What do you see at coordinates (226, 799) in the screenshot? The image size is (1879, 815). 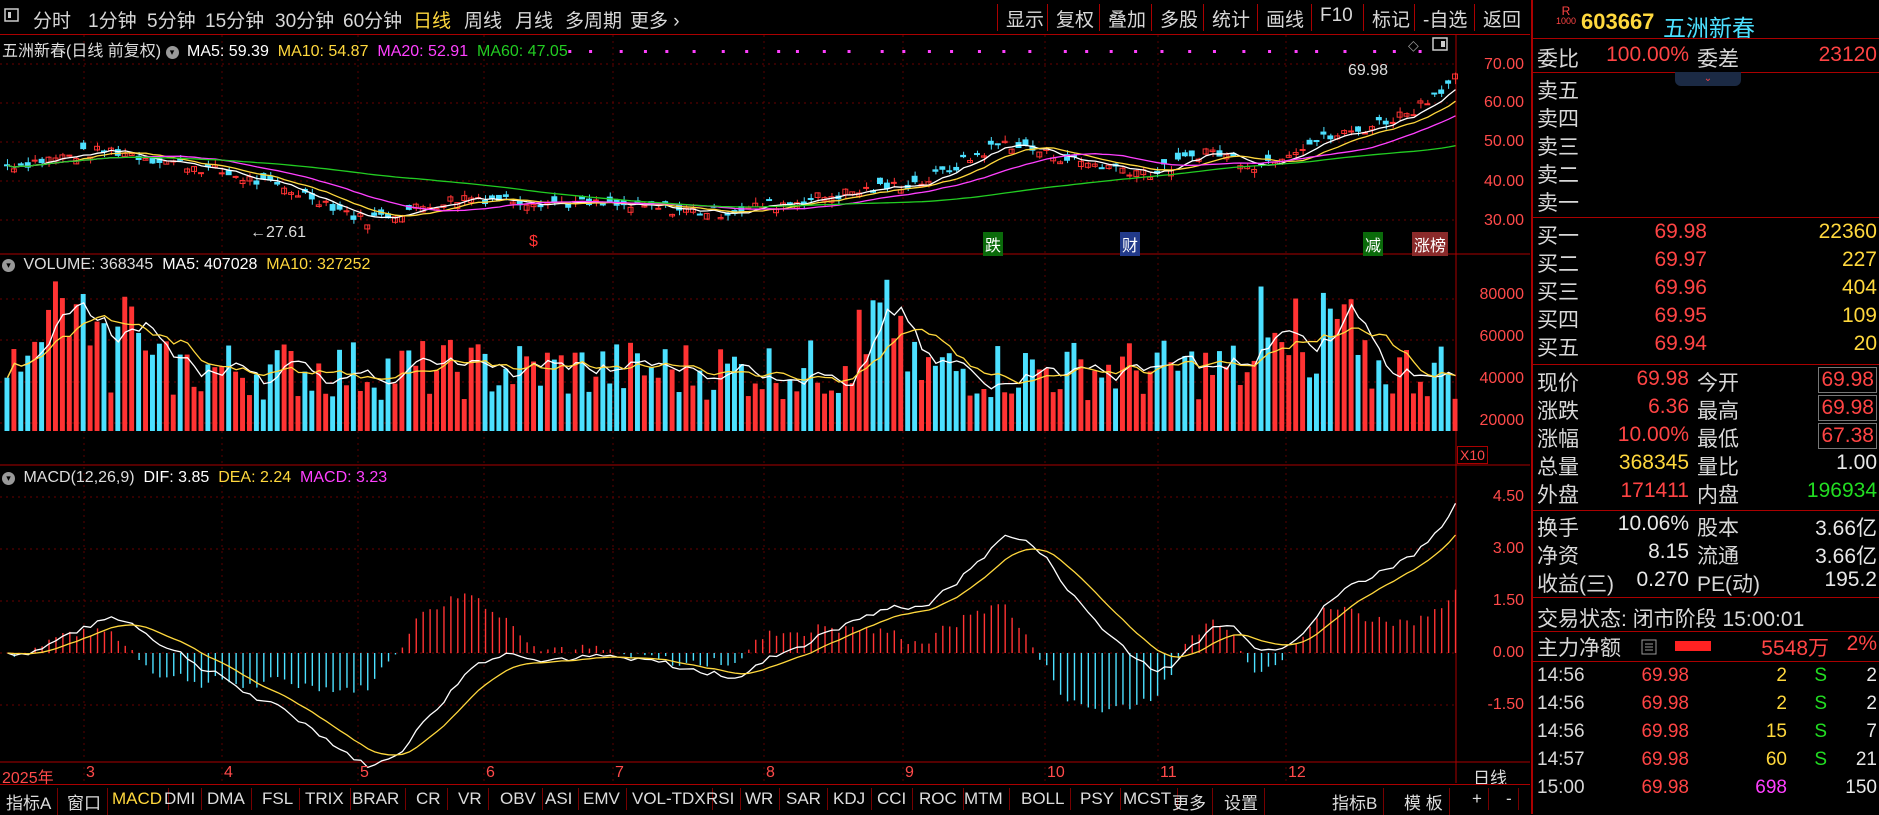 I see `indicator-tab: DMA` at bounding box center [226, 799].